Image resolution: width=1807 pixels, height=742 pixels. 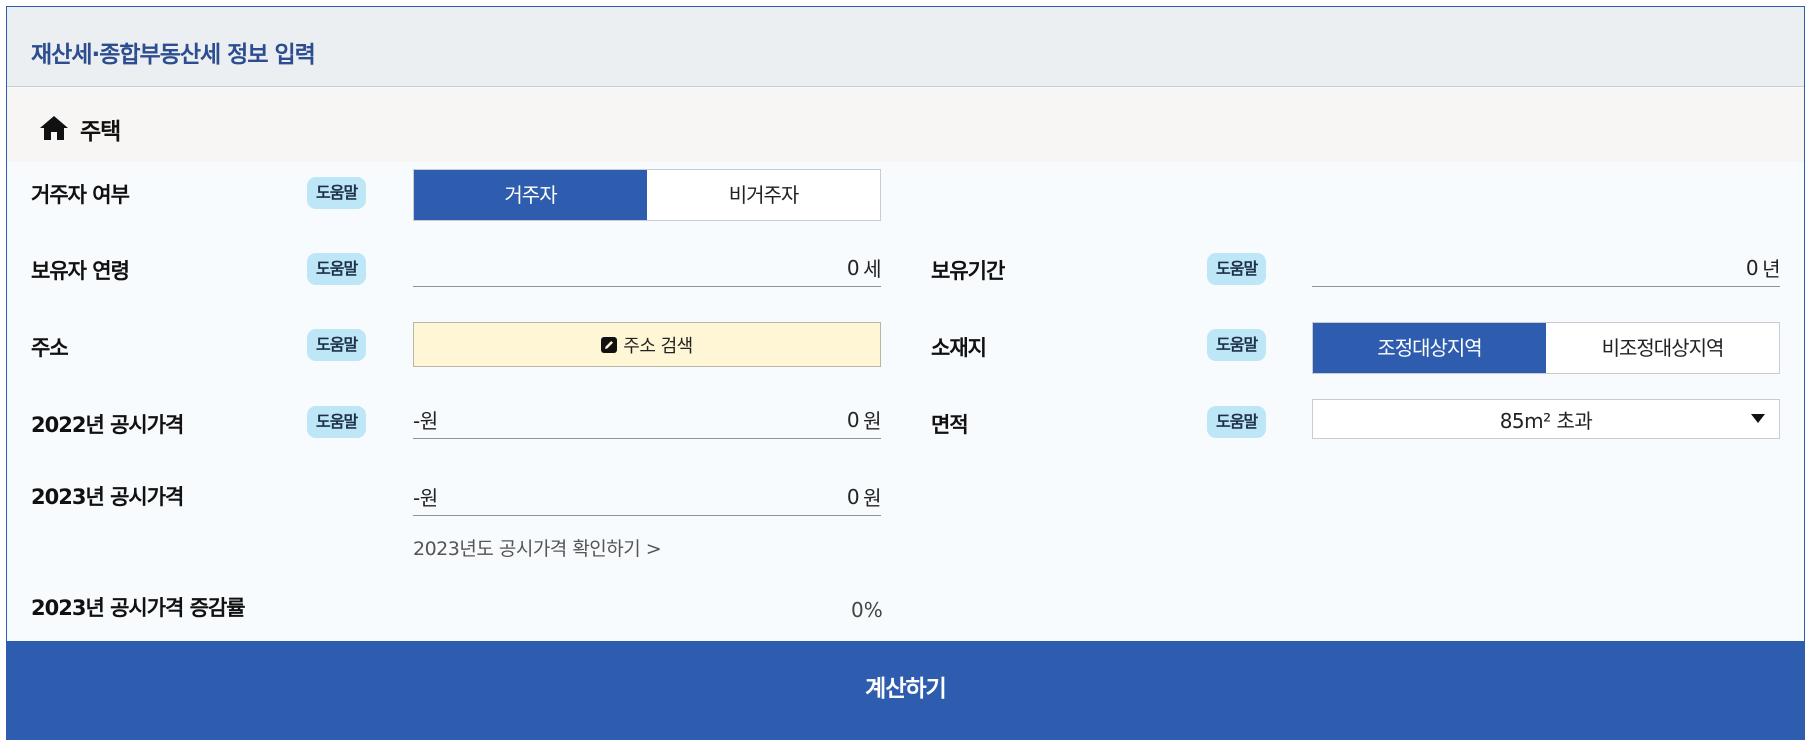 What do you see at coordinates (647, 268) in the screenshot?
I see `owner-age-input: 0 세` at bounding box center [647, 268].